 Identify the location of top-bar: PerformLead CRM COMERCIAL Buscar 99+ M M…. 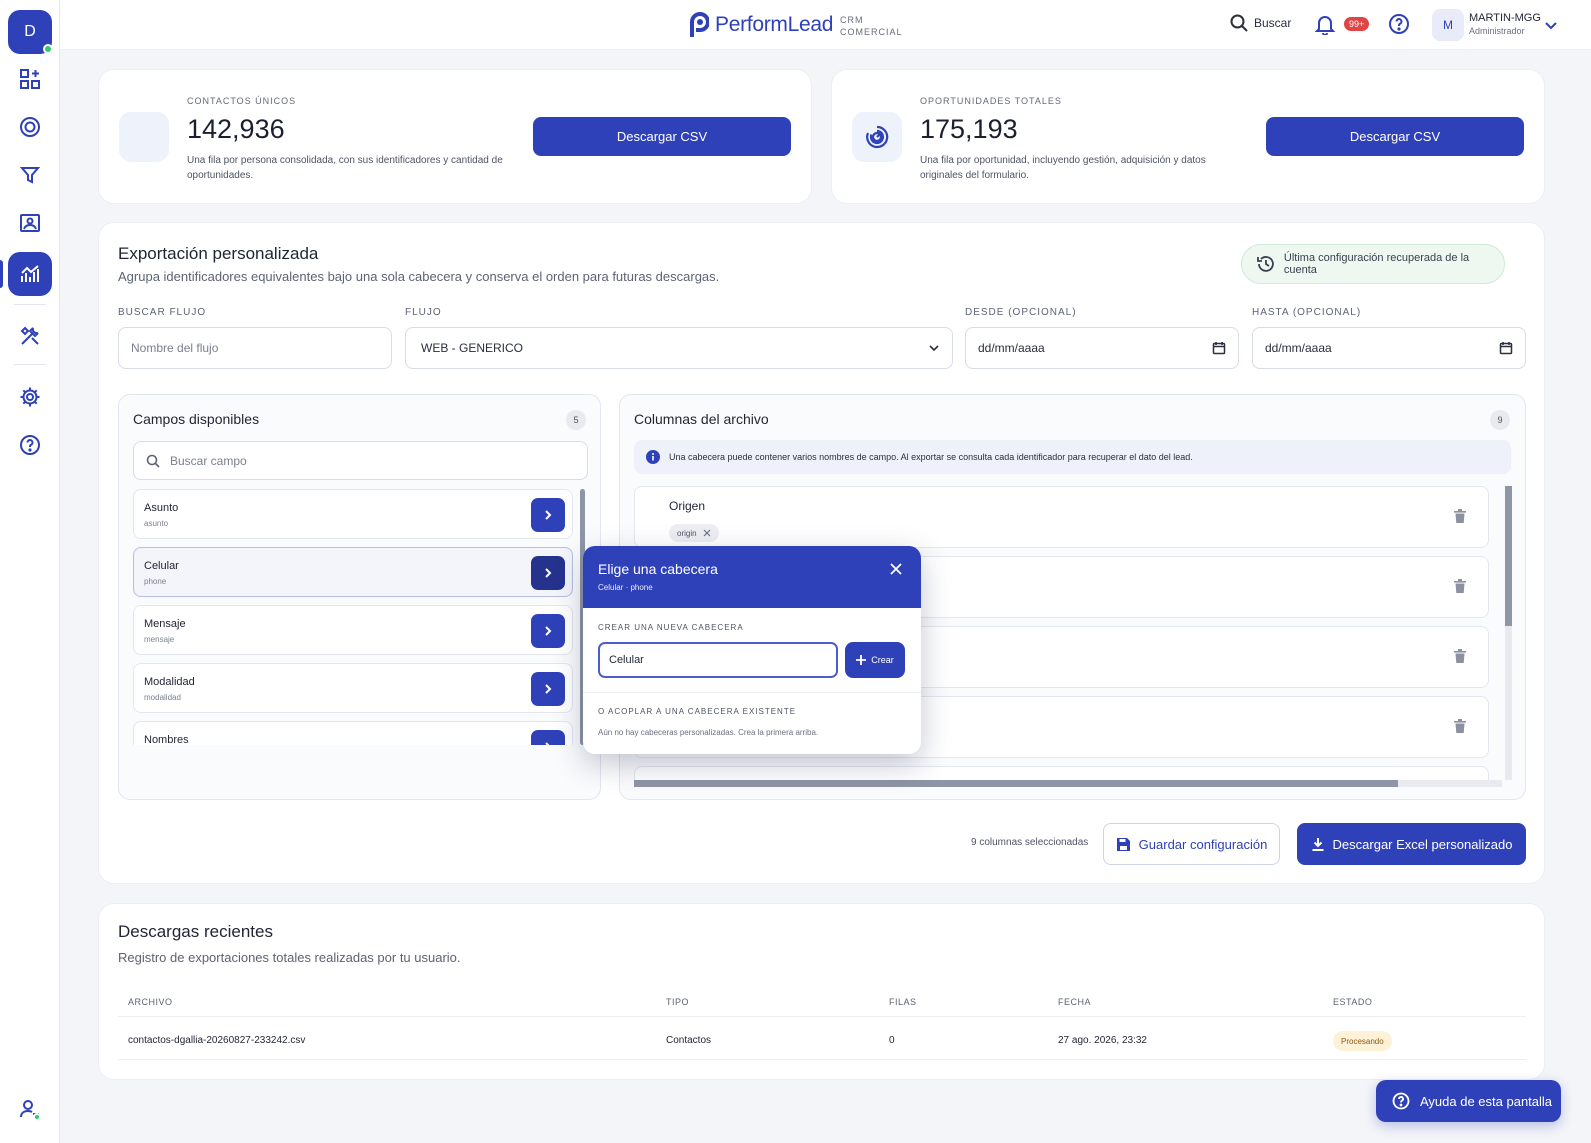
(825, 25).